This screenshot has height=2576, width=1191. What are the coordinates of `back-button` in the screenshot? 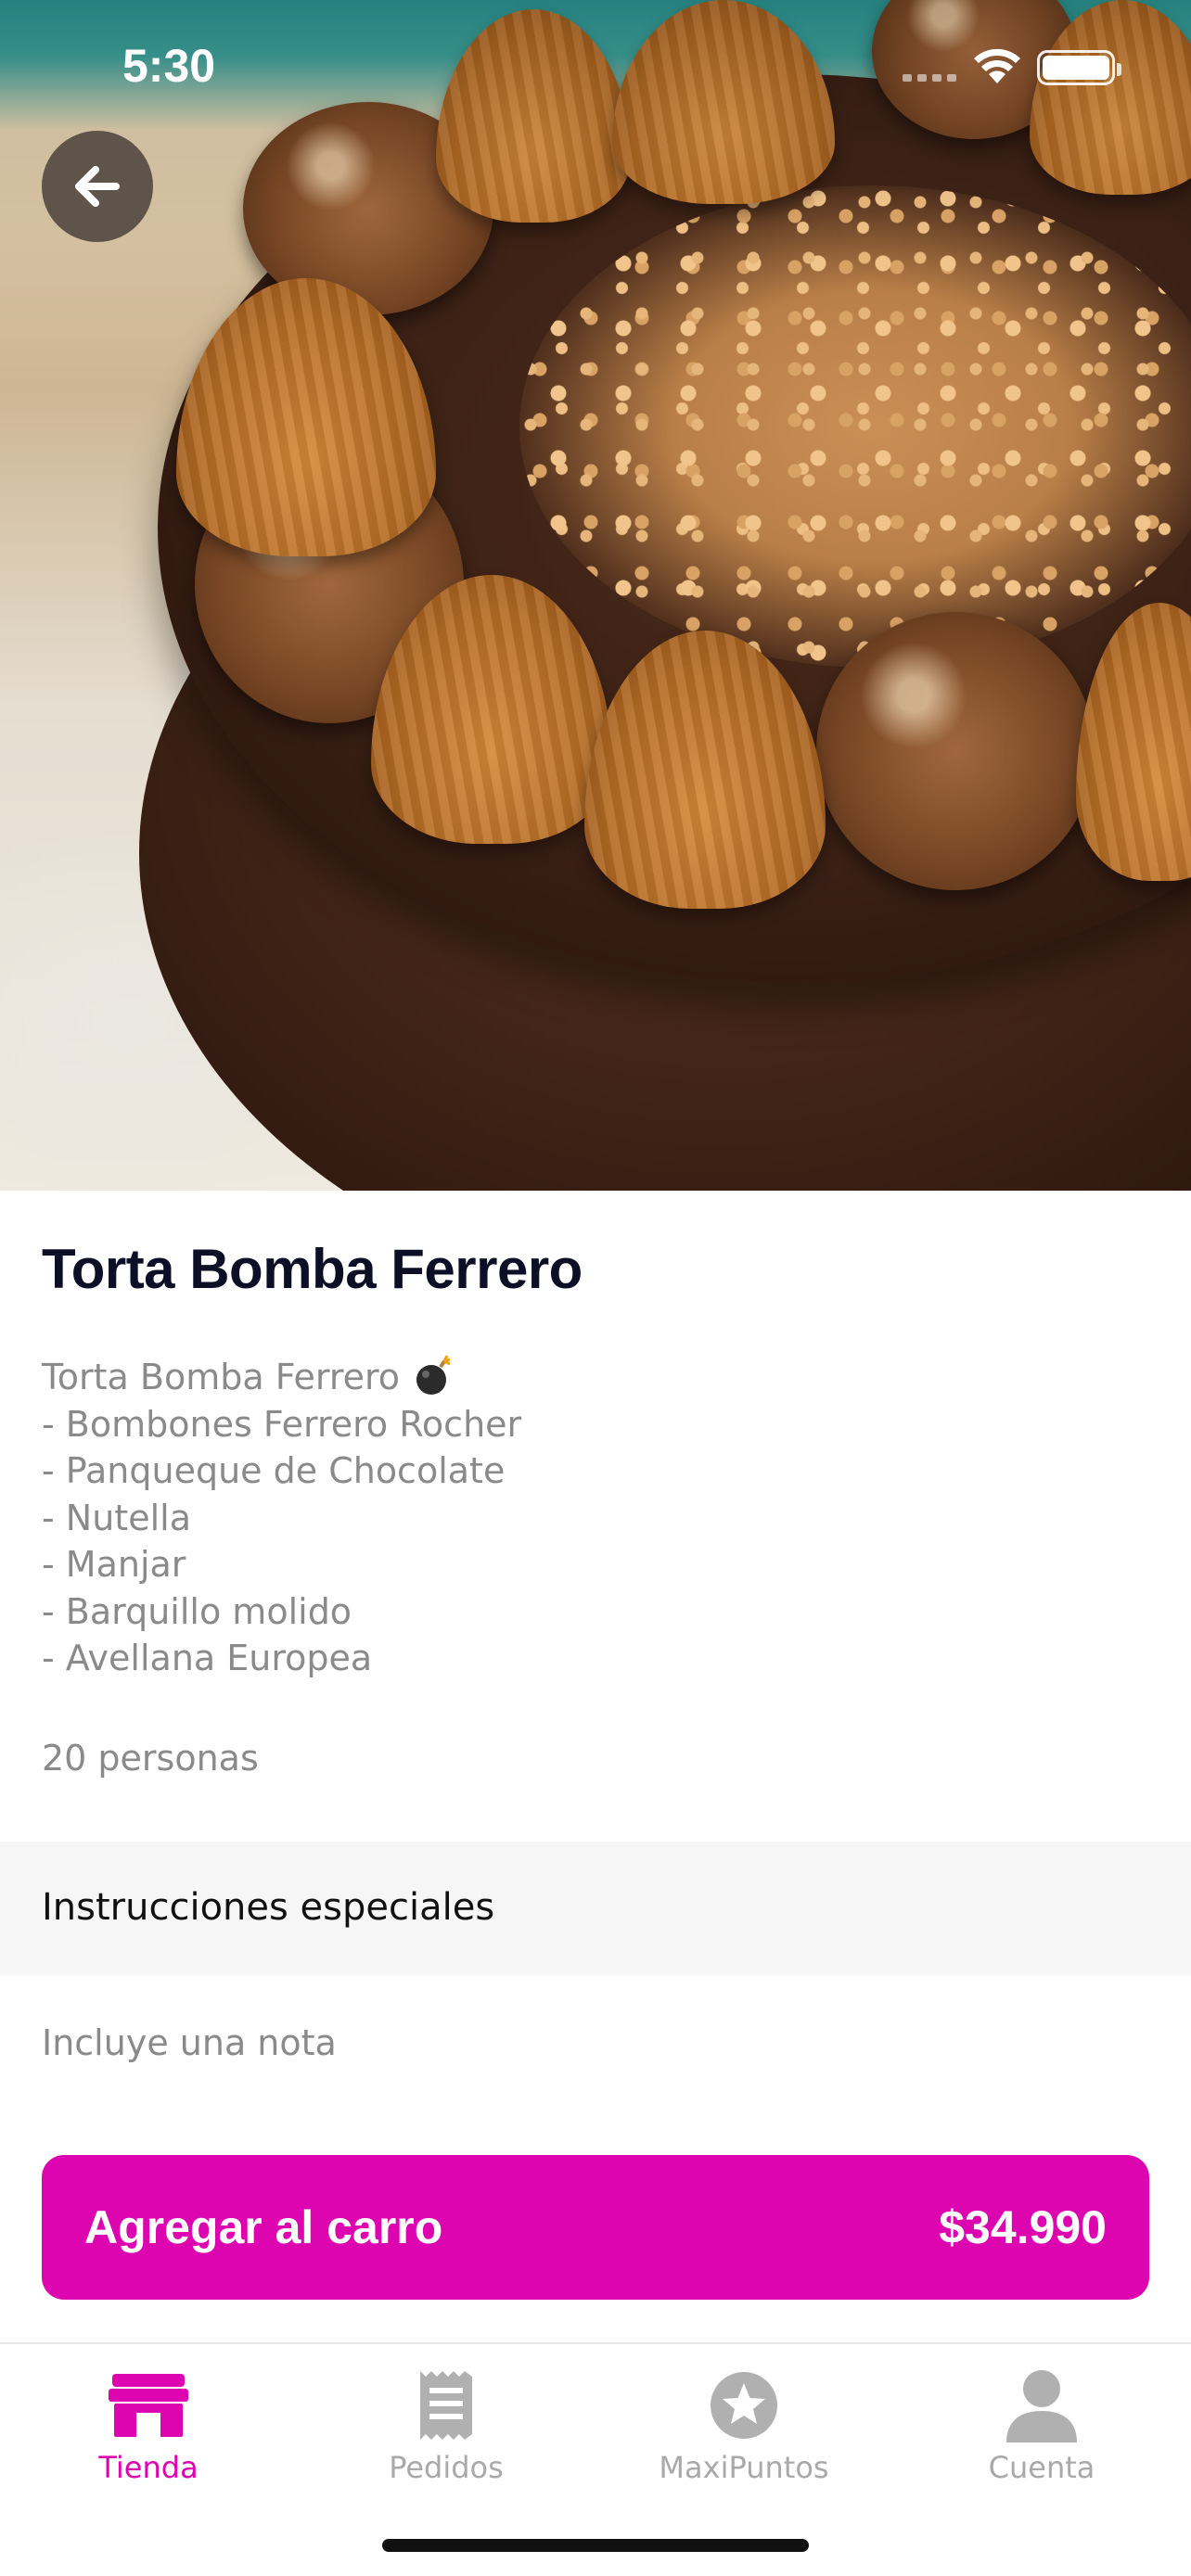 It's located at (97, 186).